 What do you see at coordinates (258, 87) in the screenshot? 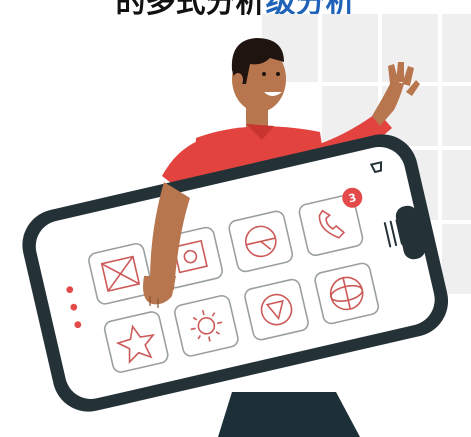
I see `person-head` at bounding box center [258, 87].